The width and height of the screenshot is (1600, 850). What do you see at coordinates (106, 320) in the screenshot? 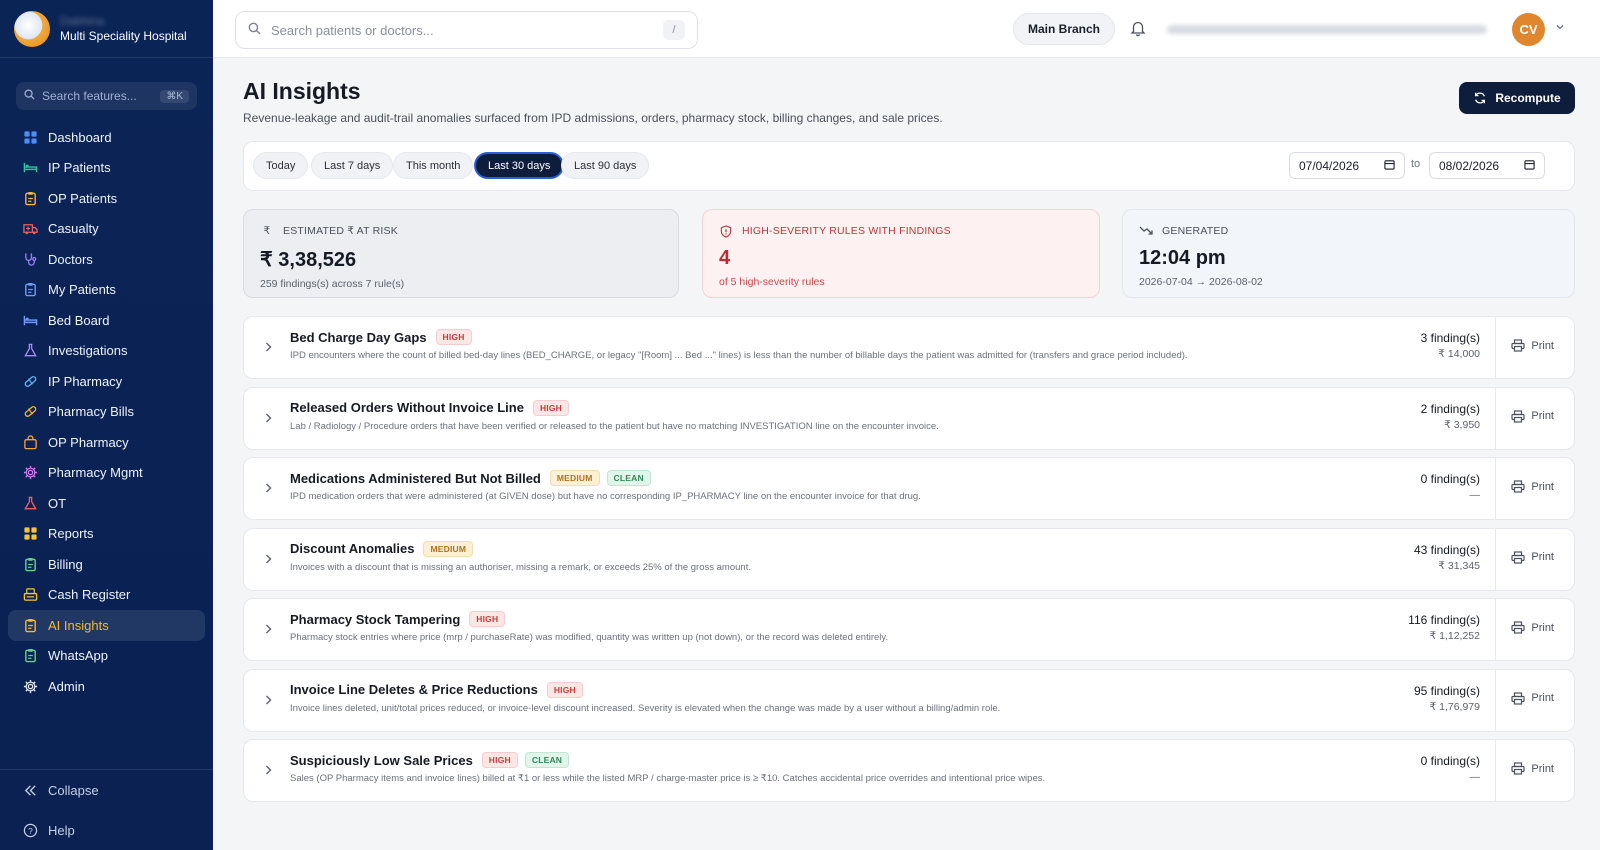
I see `sidebar-item-bed-board: Bed Board` at bounding box center [106, 320].